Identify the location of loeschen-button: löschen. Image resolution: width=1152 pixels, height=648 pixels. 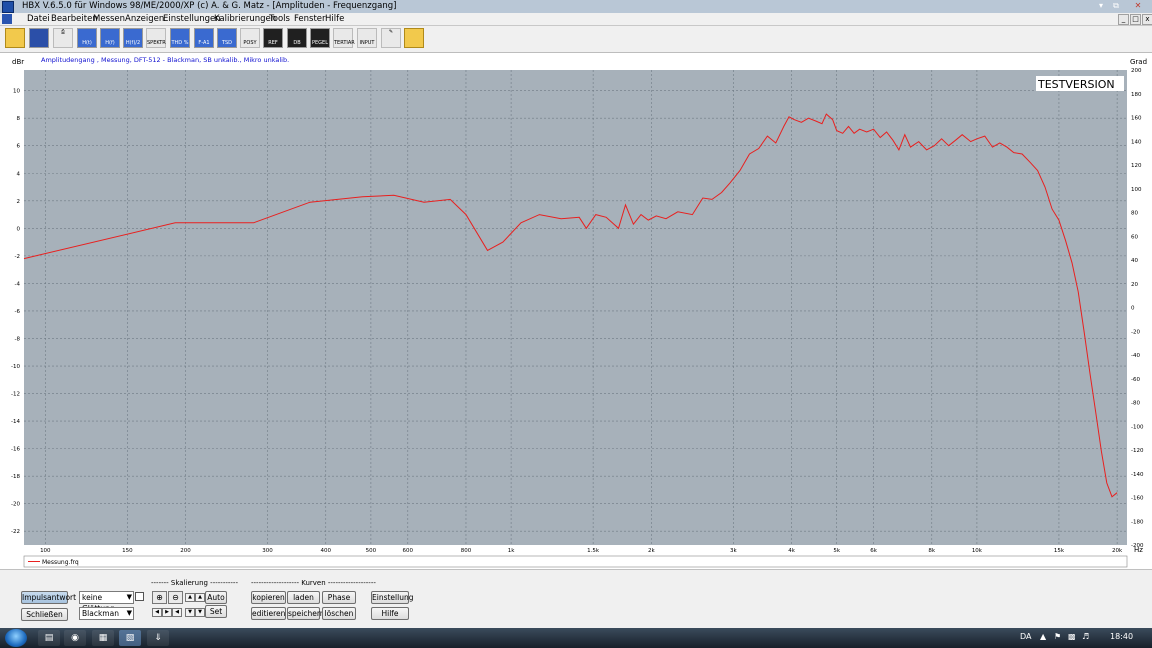
(339, 613).